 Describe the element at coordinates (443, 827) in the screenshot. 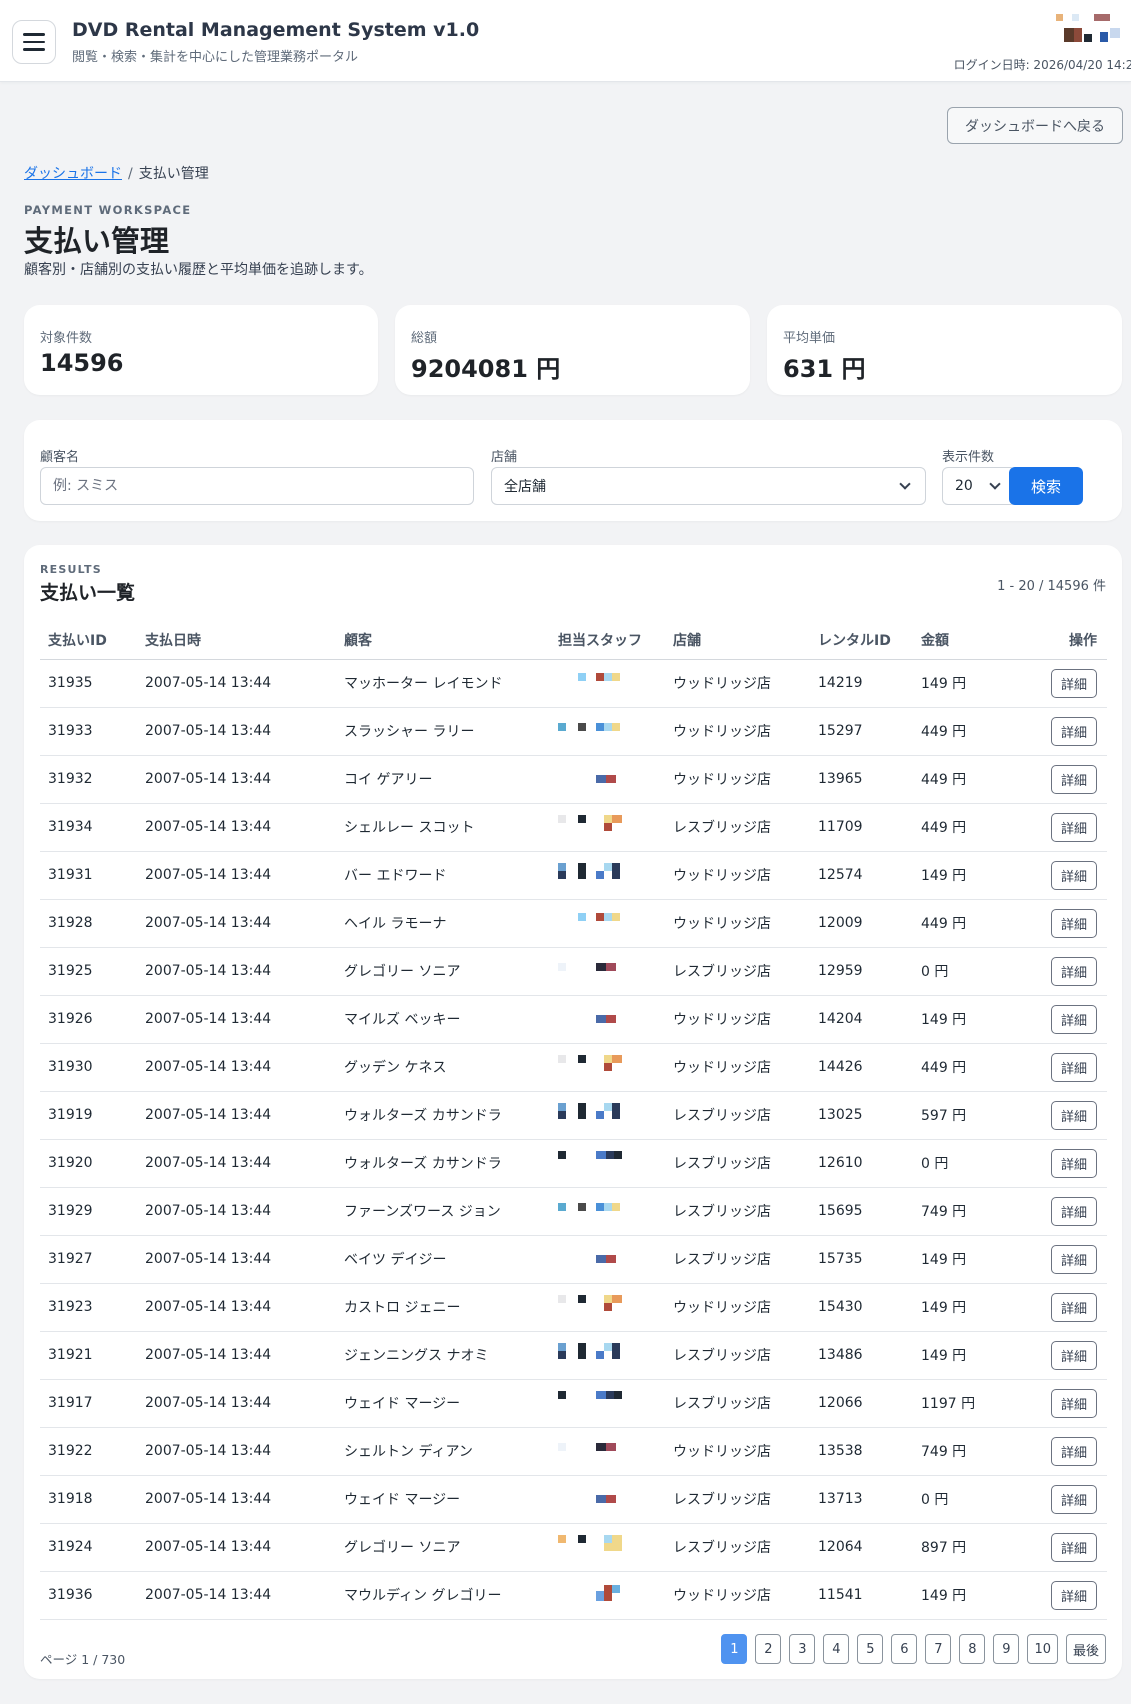

I see `customer-cell: シェルレー スコット` at that location.